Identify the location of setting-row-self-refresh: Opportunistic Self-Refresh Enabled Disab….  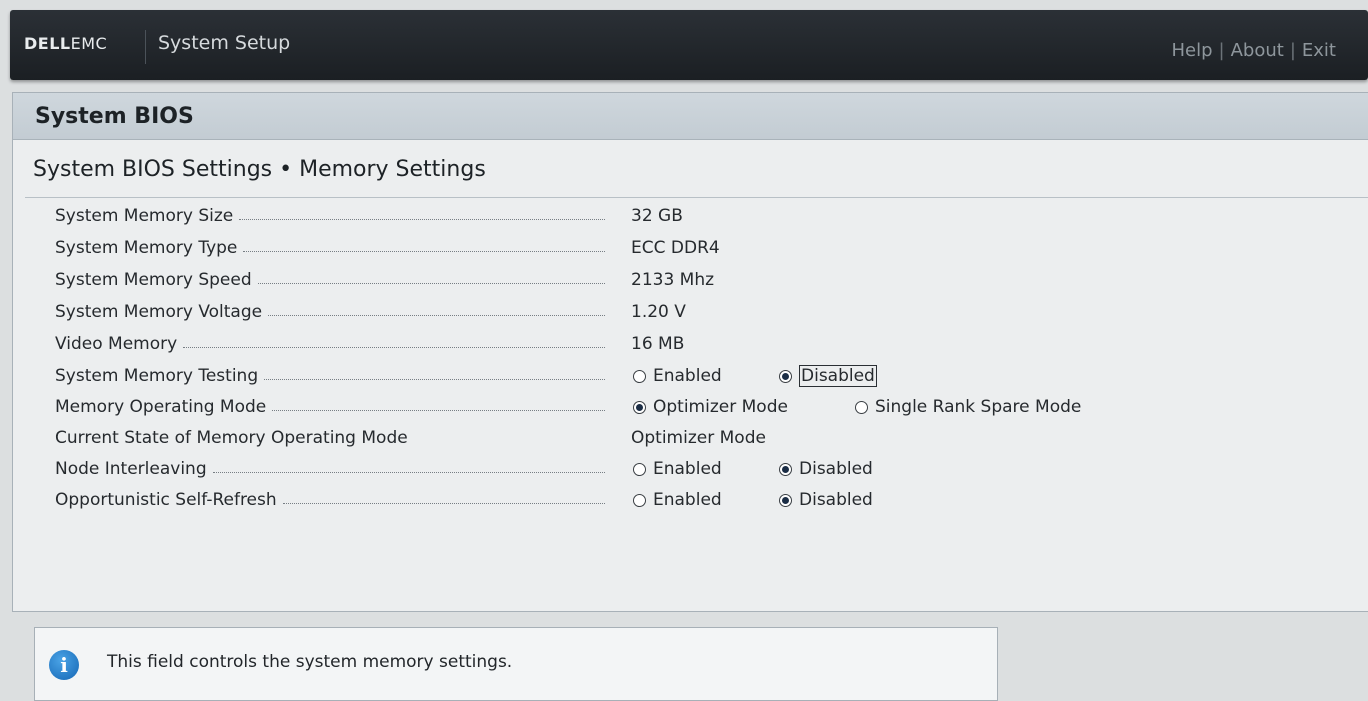
(705, 500).